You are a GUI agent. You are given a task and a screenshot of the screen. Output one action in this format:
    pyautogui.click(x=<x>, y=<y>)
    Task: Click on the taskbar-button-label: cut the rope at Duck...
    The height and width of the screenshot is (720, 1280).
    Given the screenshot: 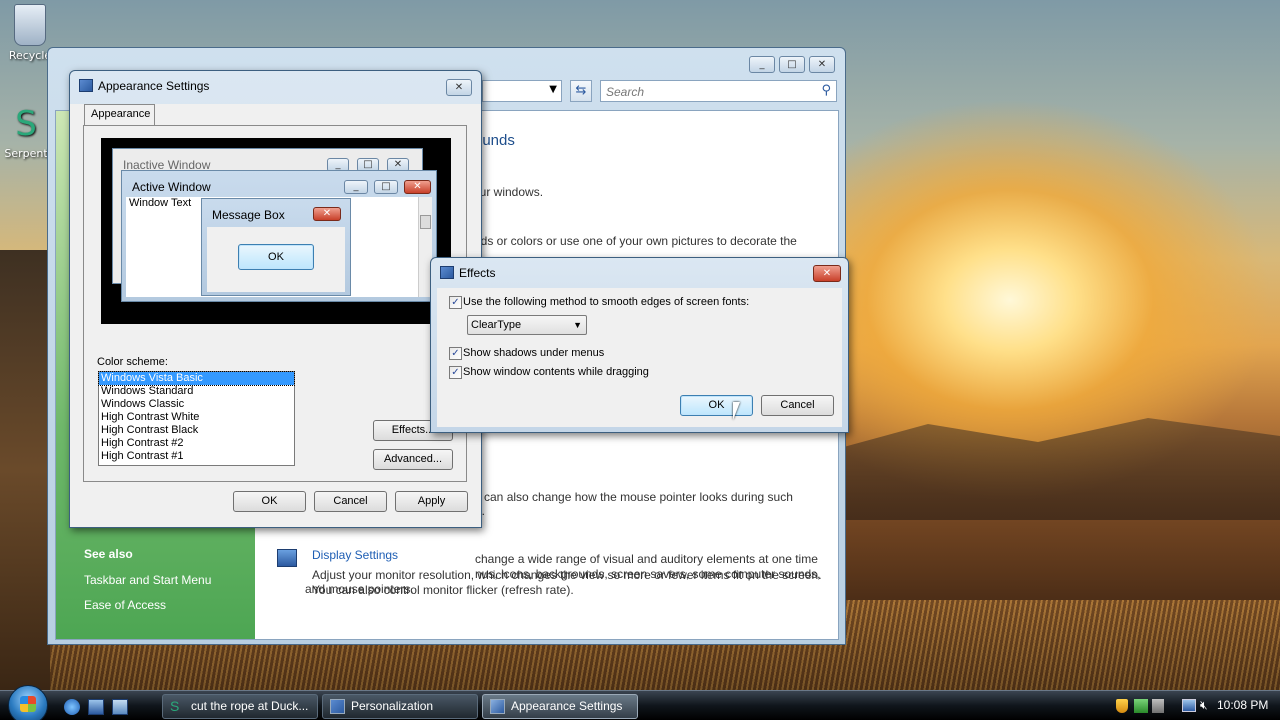 What is the action you would take?
    pyautogui.click(x=250, y=706)
    